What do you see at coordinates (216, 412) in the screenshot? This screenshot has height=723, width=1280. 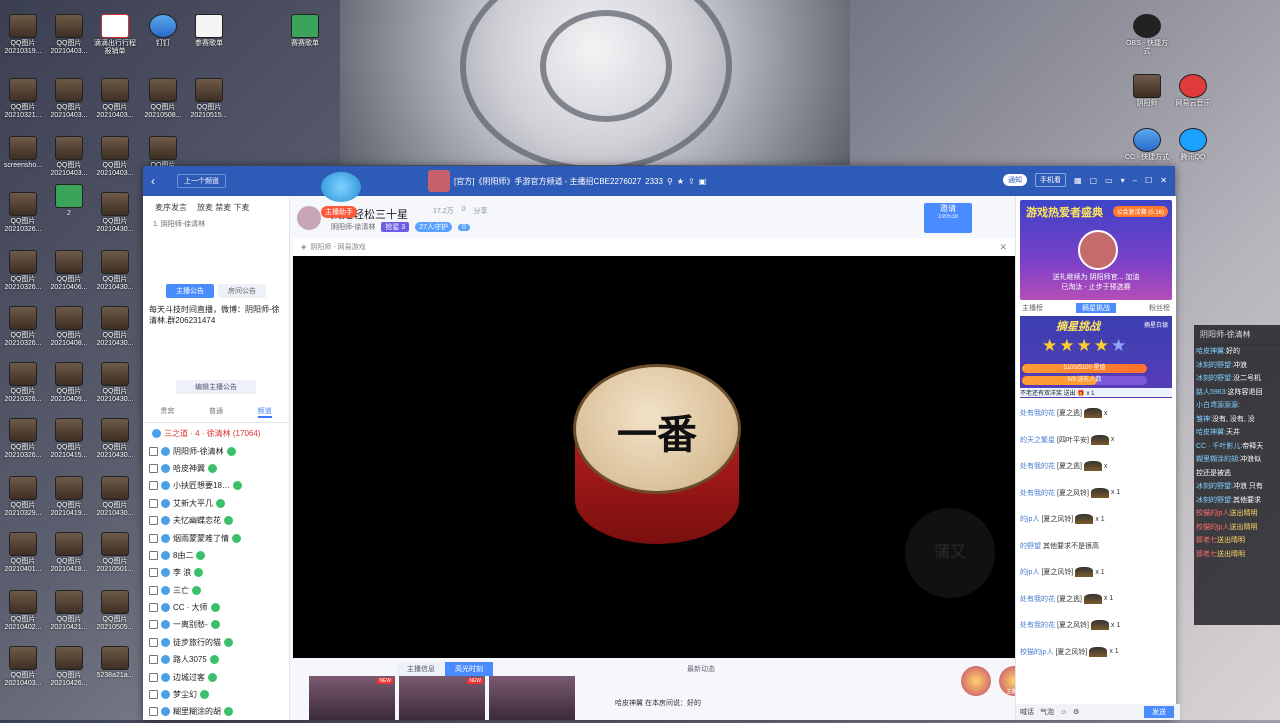 I see `tab-normal: 普通` at bounding box center [216, 412].